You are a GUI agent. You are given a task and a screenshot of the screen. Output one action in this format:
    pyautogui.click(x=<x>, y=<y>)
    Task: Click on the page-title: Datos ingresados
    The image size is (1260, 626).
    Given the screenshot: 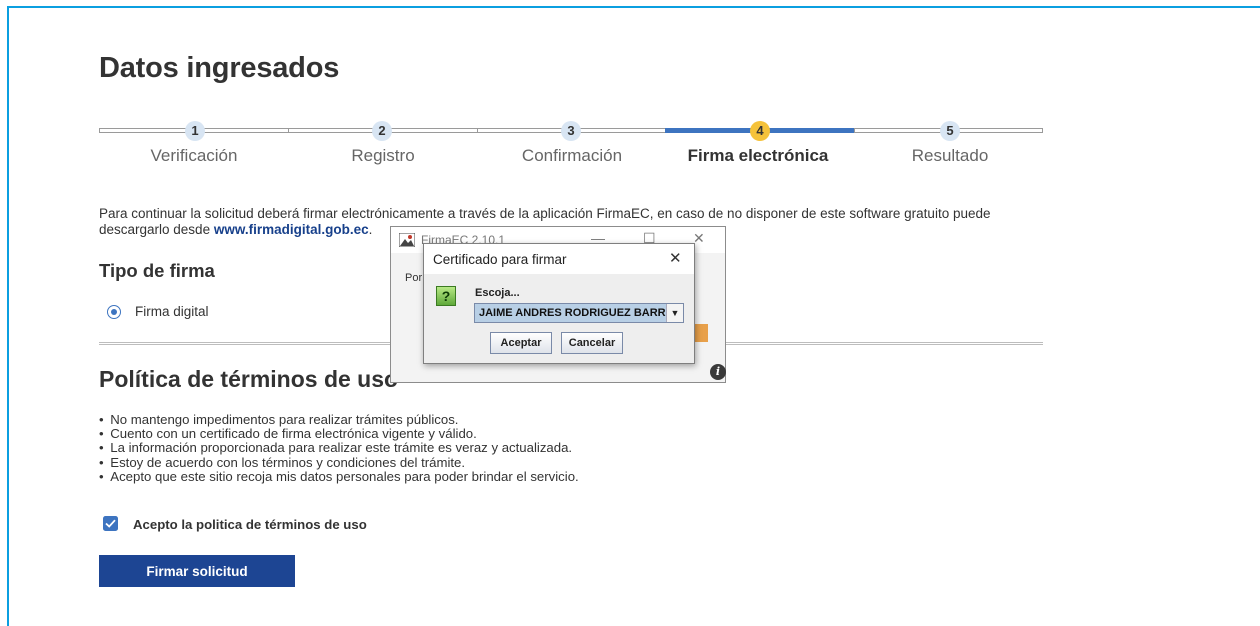 What is the action you would take?
    pyautogui.click(x=219, y=68)
    